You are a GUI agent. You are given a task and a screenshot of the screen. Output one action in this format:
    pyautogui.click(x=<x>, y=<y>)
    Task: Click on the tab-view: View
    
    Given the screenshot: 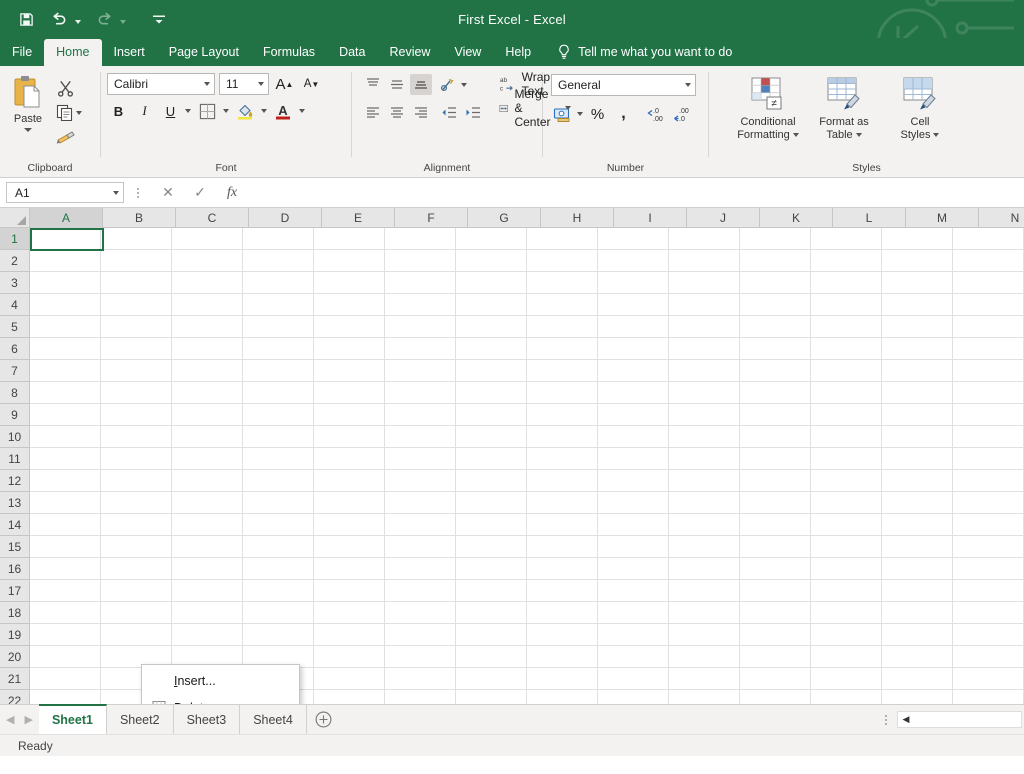 What is the action you would take?
    pyautogui.click(x=467, y=52)
    